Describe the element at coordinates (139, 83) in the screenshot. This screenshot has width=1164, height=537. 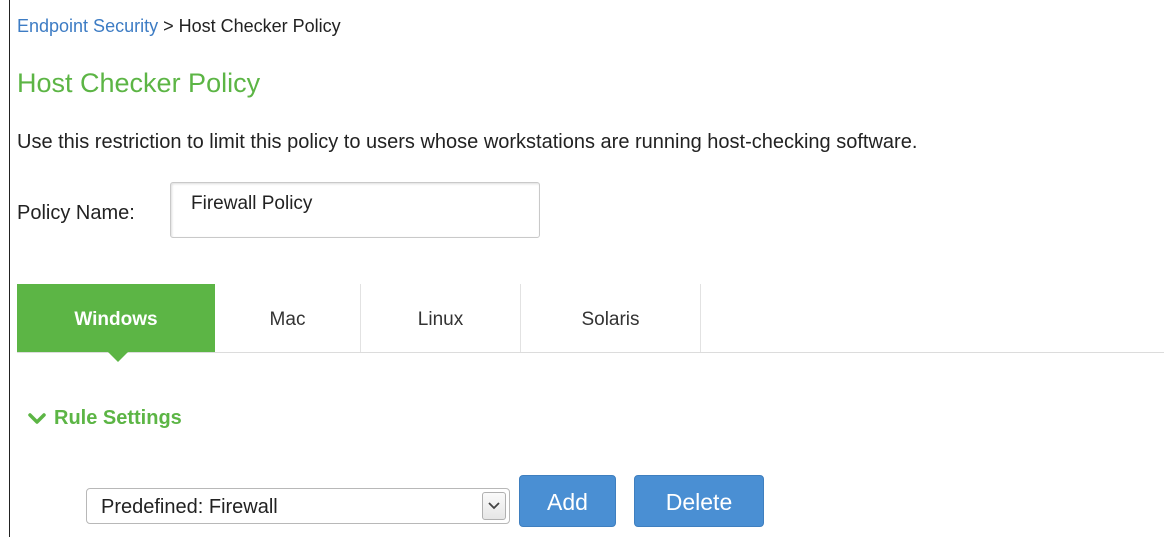
I see `page-title: Host Checker Policy` at that location.